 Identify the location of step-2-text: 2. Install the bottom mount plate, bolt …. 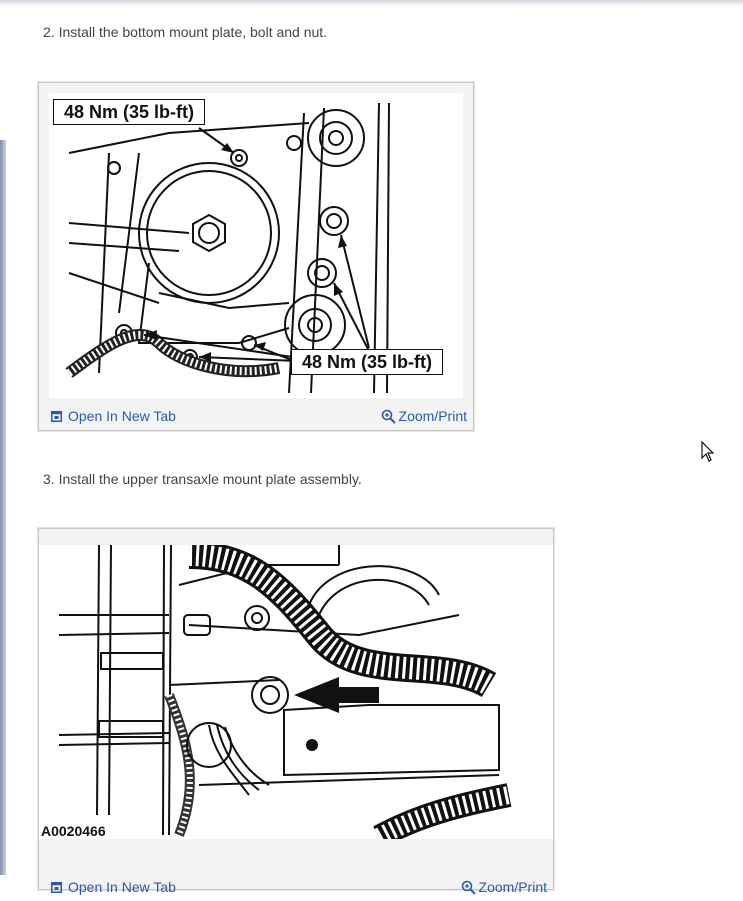
(185, 32).